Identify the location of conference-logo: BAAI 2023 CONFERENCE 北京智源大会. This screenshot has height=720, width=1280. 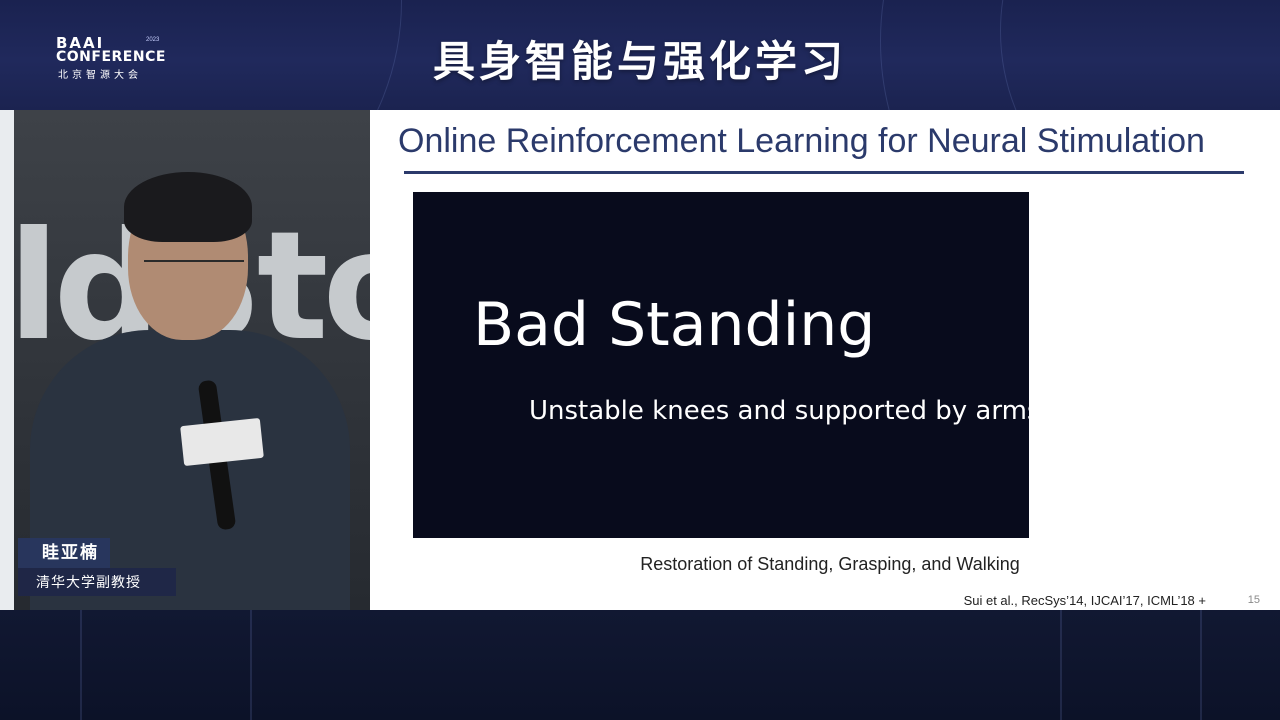
(111, 59).